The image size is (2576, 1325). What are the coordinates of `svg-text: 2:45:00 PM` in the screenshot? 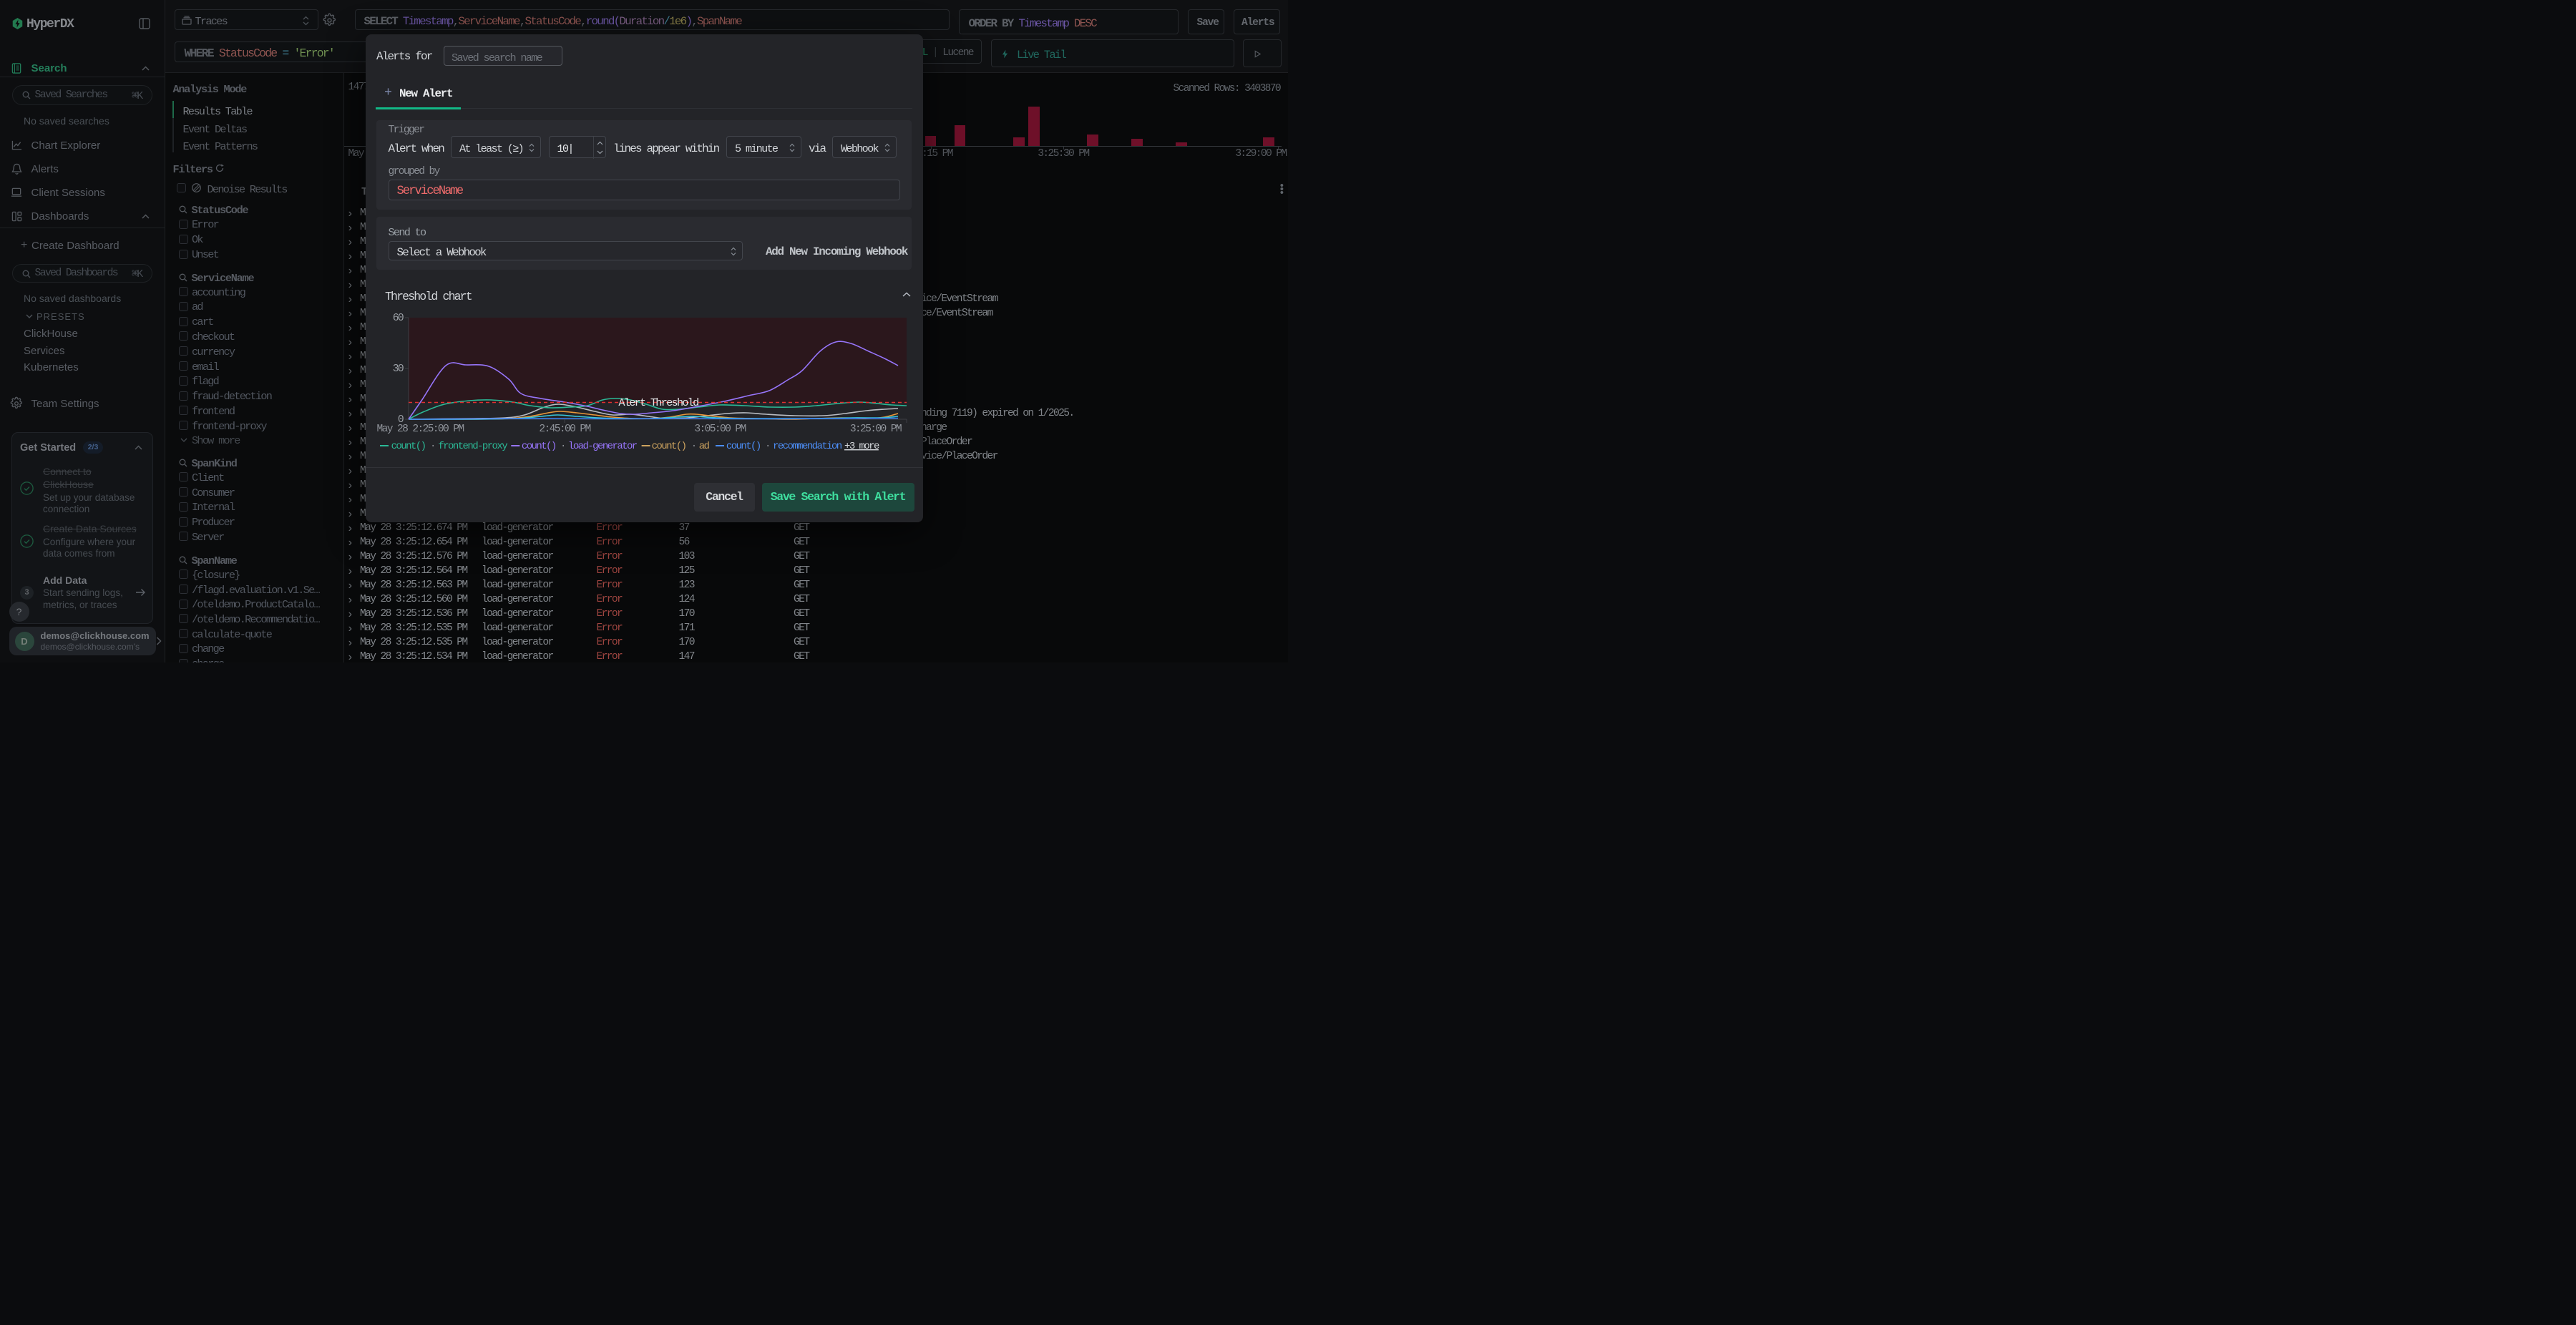 It's located at (564, 430).